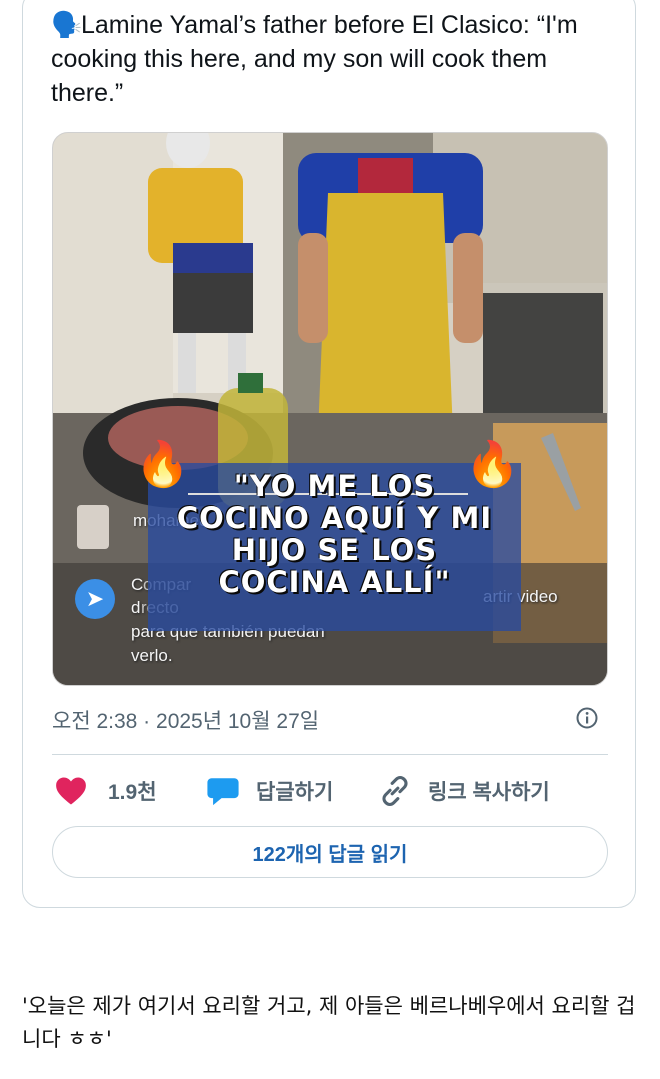 The image size is (660, 1079). What do you see at coordinates (136, 607) in the screenshot?
I see `share-text-2: d` at bounding box center [136, 607].